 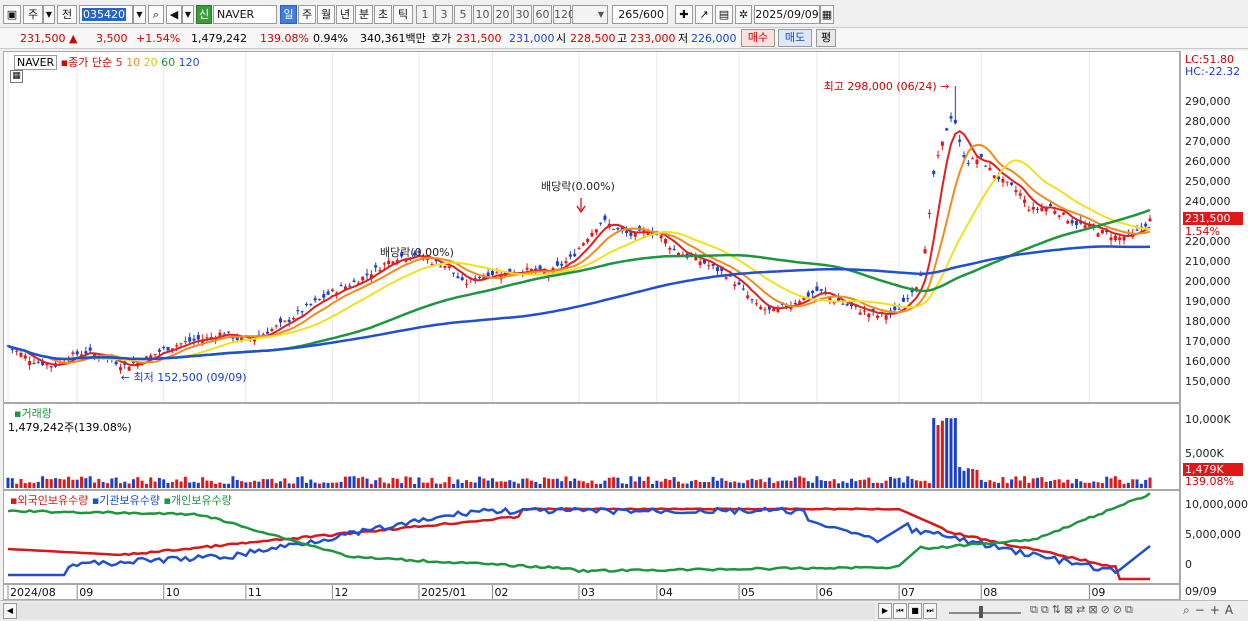 What do you see at coordinates (67, 14) in the screenshot?
I see `prev-button: 전` at bounding box center [67, 14].